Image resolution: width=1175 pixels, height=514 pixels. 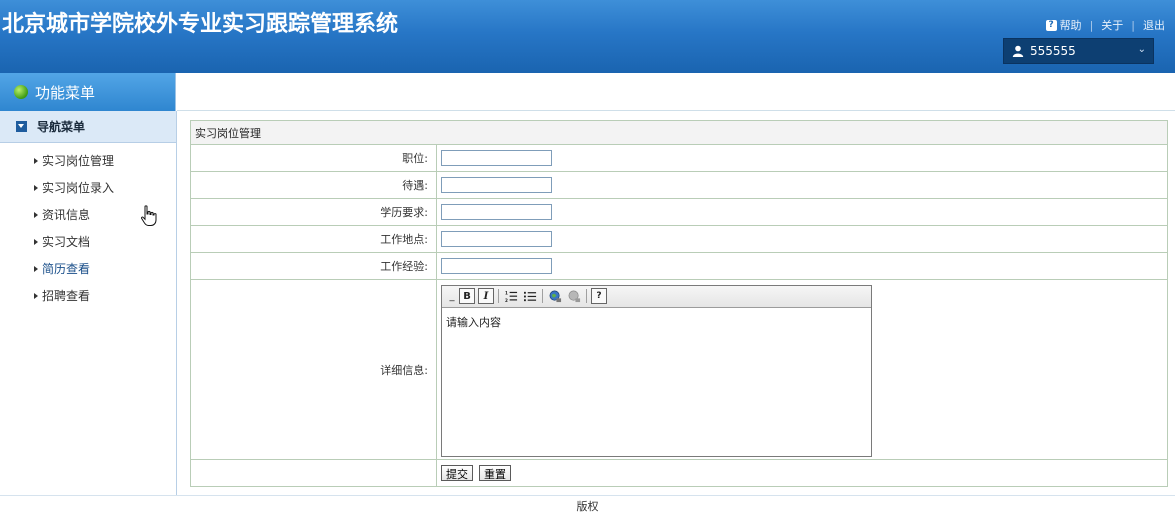 I want to click on help-button: ?, so click(x=599, y=296).